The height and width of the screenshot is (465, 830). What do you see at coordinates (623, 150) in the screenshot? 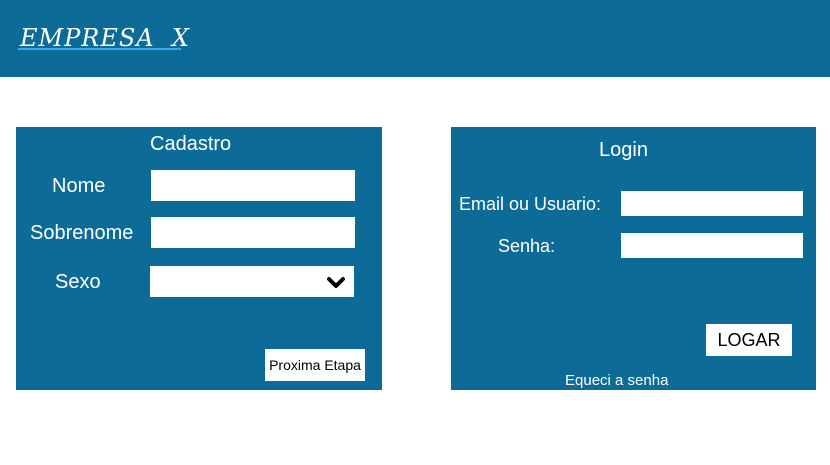
I see `login-title: Login` at bounding box center [623, 150].